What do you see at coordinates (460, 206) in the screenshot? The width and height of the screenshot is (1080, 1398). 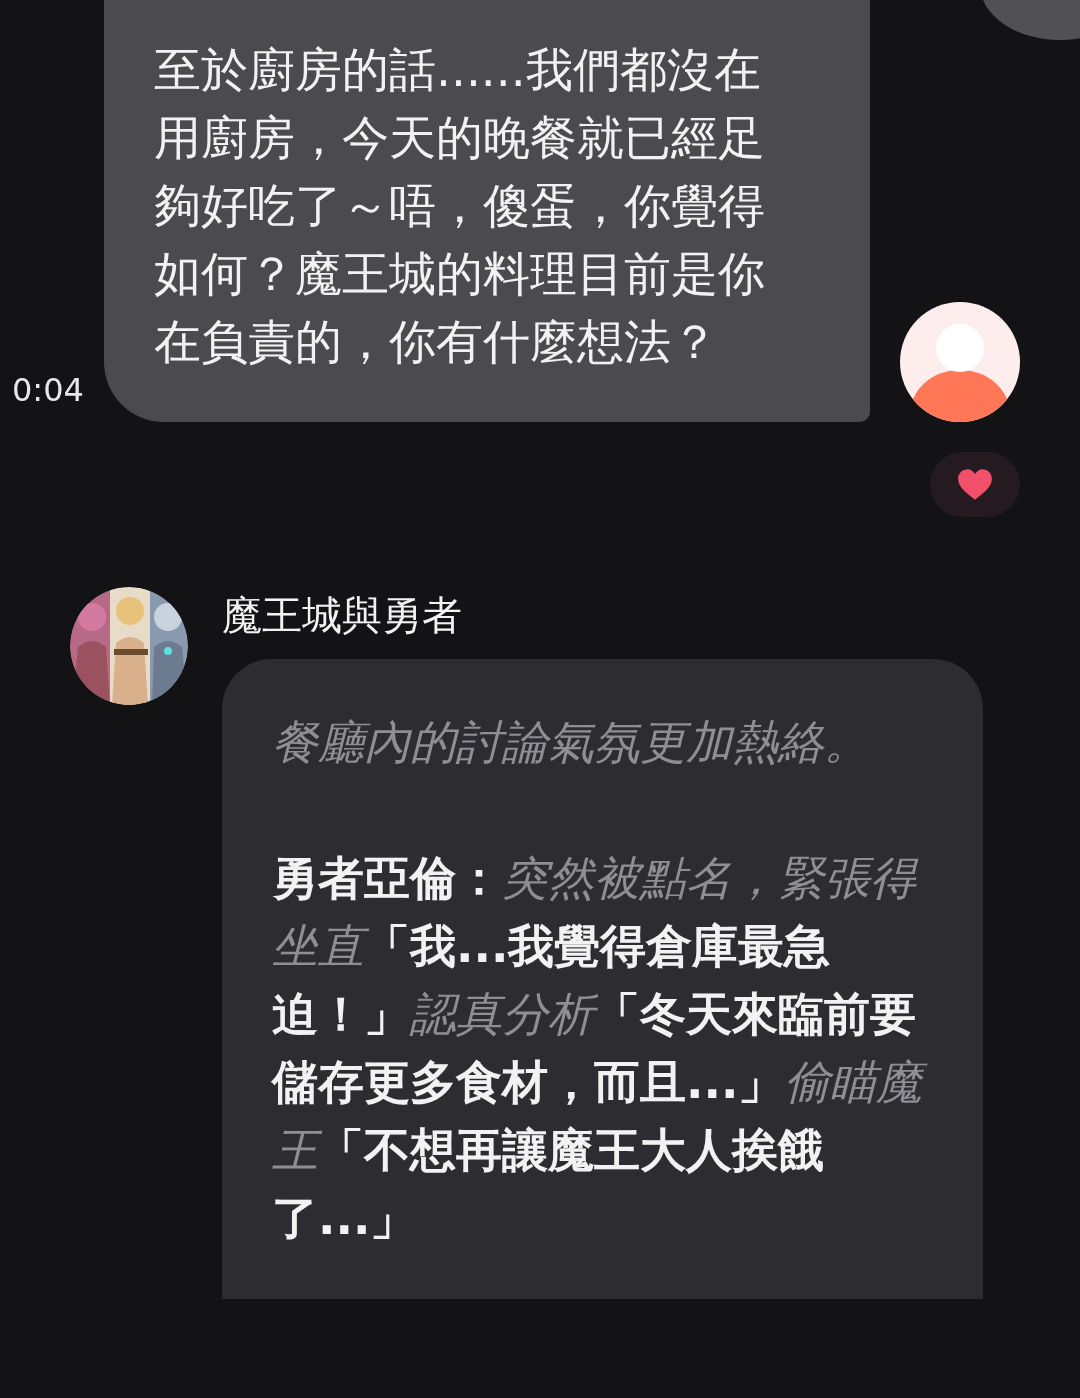 I see `message-text: 至於廚房的話......我們都沒在用廚房，今天的晚餐就已經足夠好吃了～唔，傻蛋，你覺得如何？魔王城的料理目前是你在負責的，你有什麼想法？` at bounding box center [460, 206].